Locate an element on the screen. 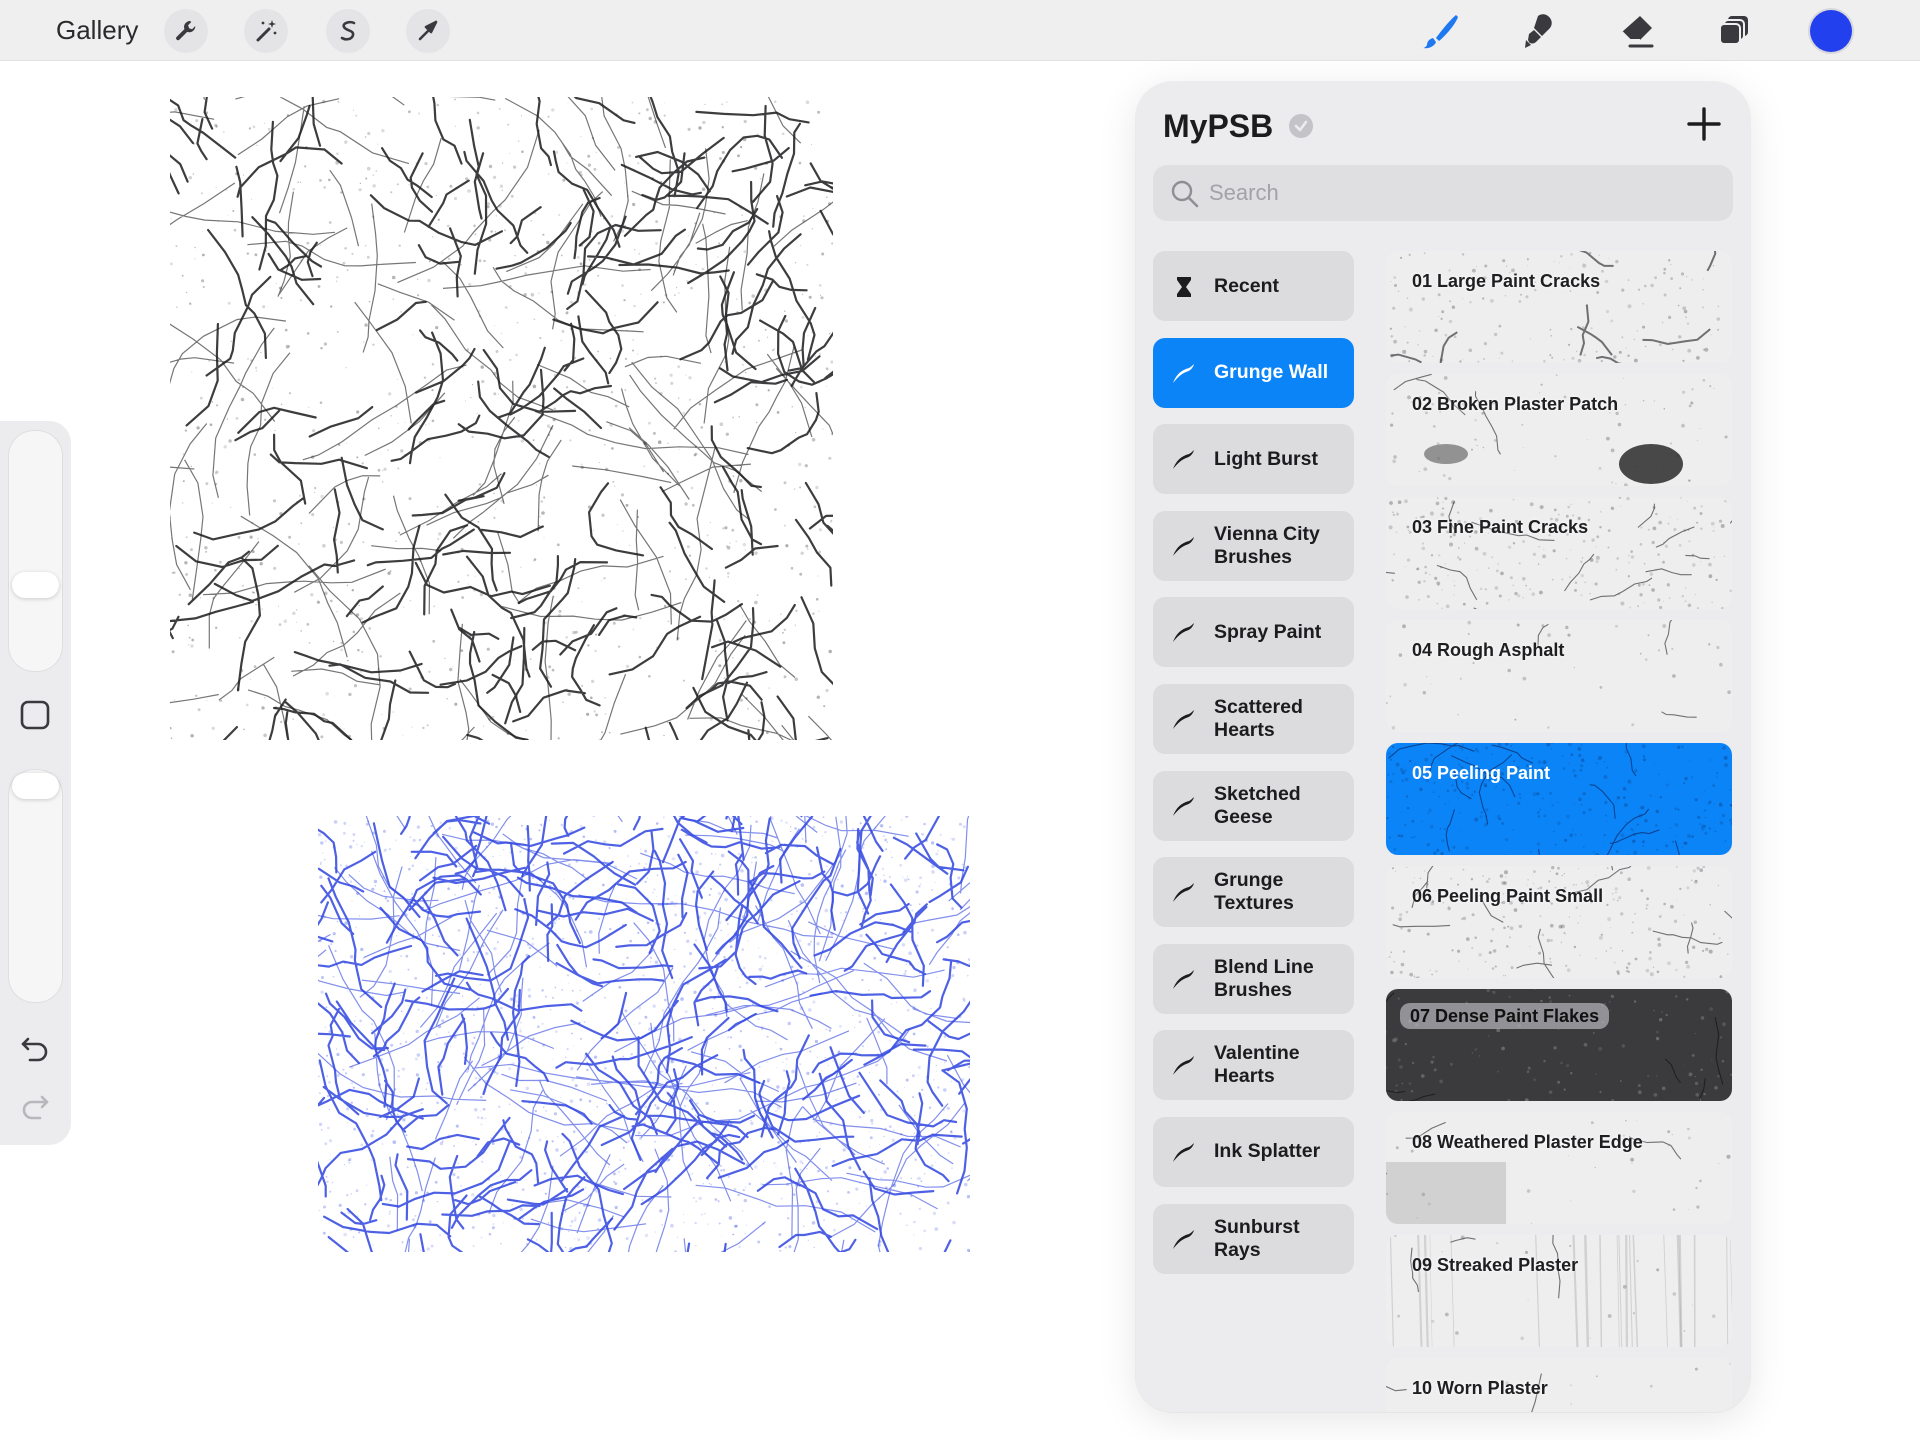  brush-label: 06 Peeling Paint Small is located at coordinates (1508, 896).